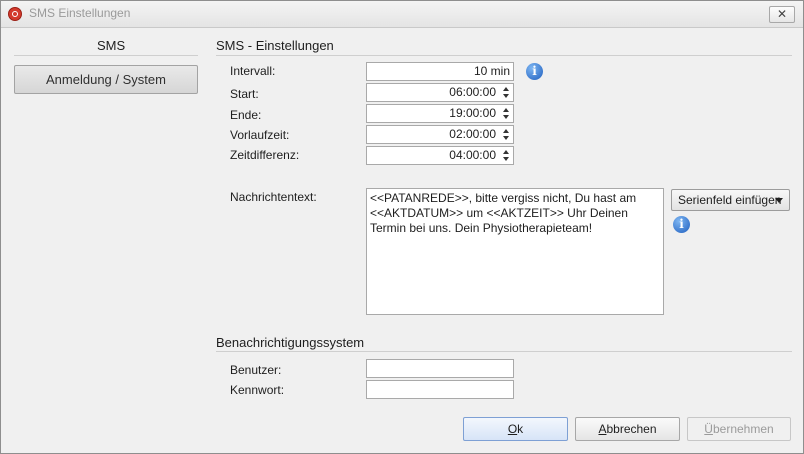 The width and height of the screenshot is (804, 454). I want to click on time-offset-label: Zeitdifferenz:, so click(265, 155).